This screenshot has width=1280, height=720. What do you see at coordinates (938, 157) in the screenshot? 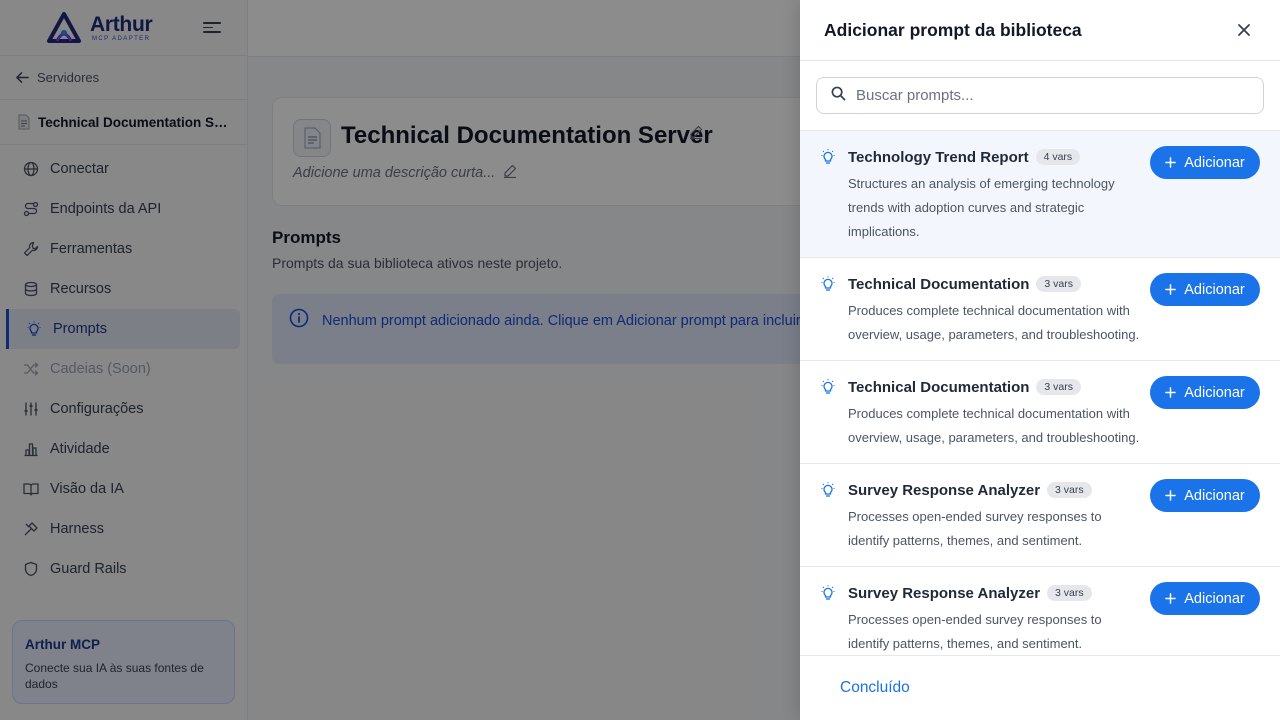
I see `prompt-name: Technology Trend Report` at bounding box center [938, 157].